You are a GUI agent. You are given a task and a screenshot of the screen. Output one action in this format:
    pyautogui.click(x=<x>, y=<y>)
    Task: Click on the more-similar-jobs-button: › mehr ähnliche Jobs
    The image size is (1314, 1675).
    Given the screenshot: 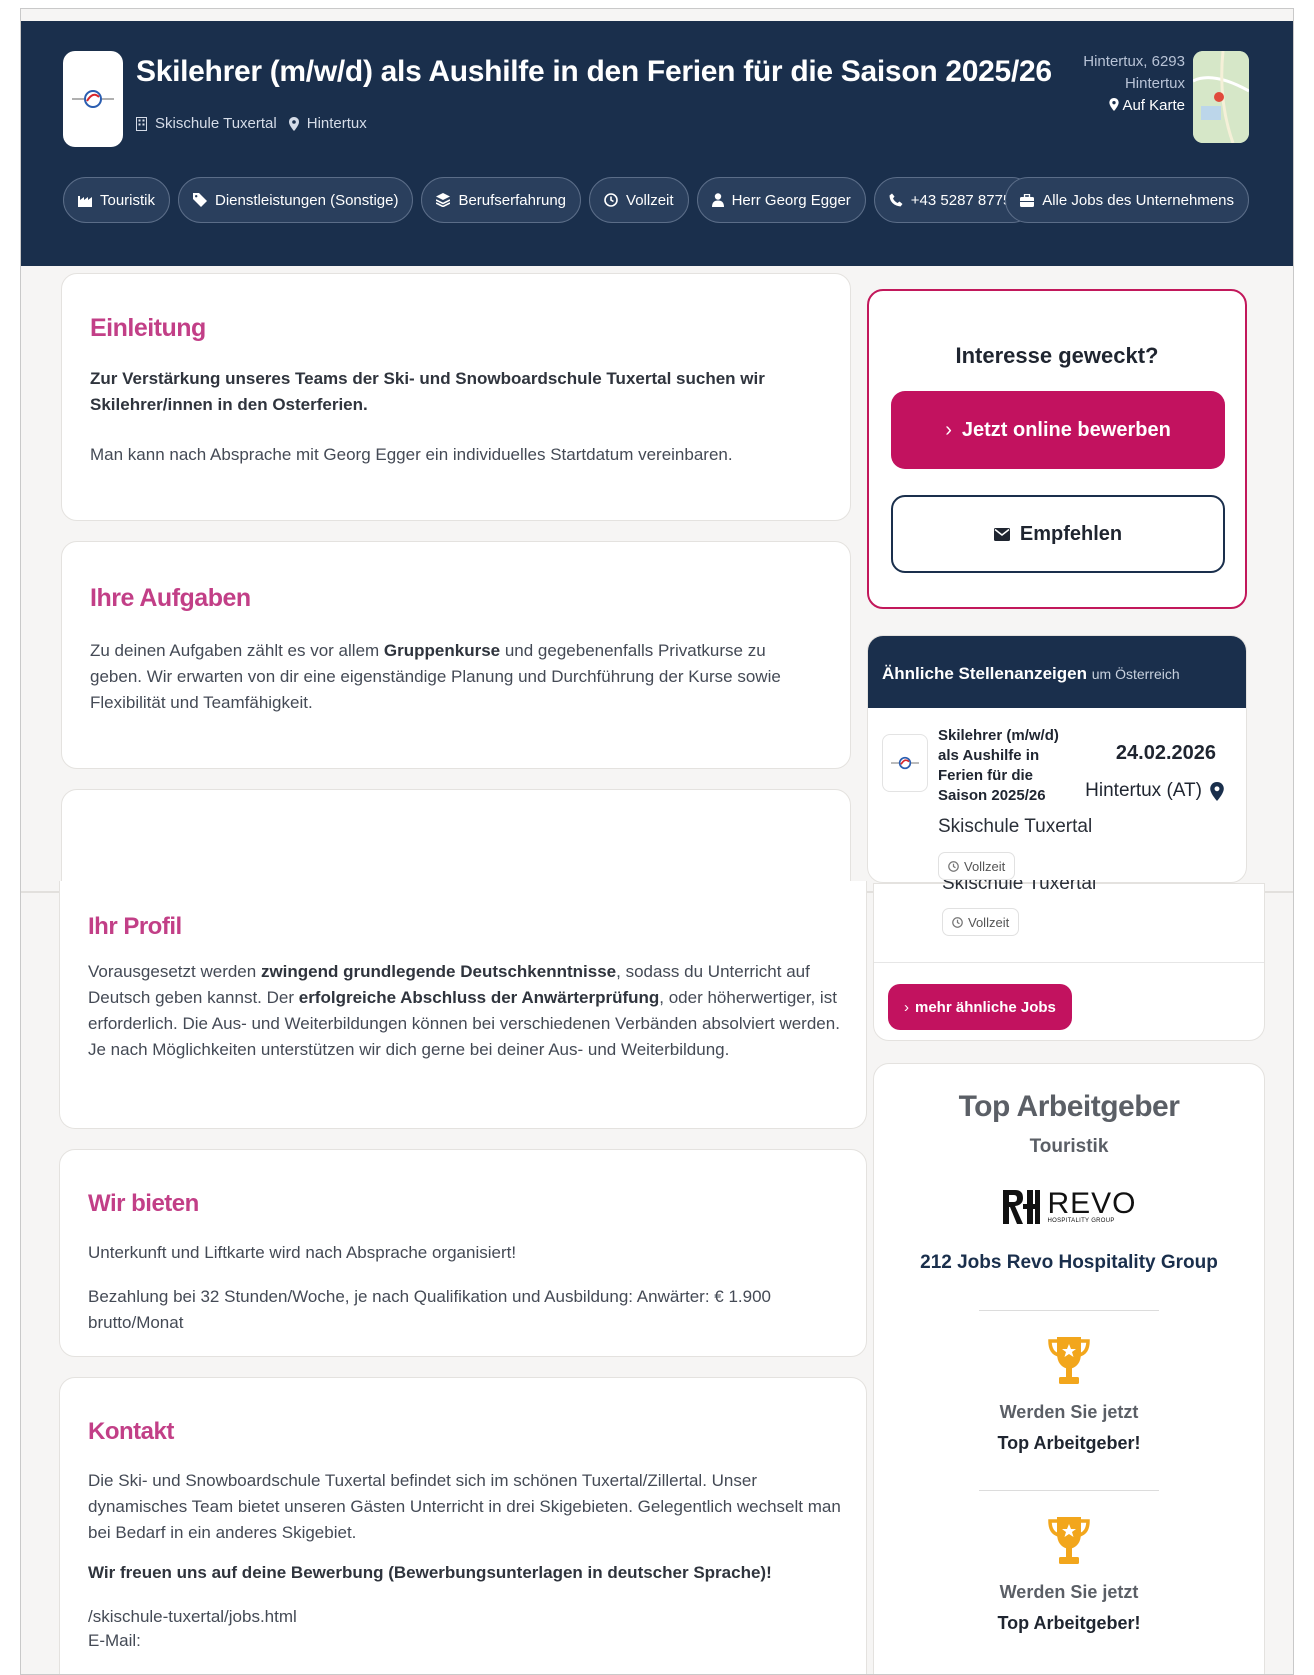 What is the action you would take?
    pyautogui.click(x=980, y=1007)
    